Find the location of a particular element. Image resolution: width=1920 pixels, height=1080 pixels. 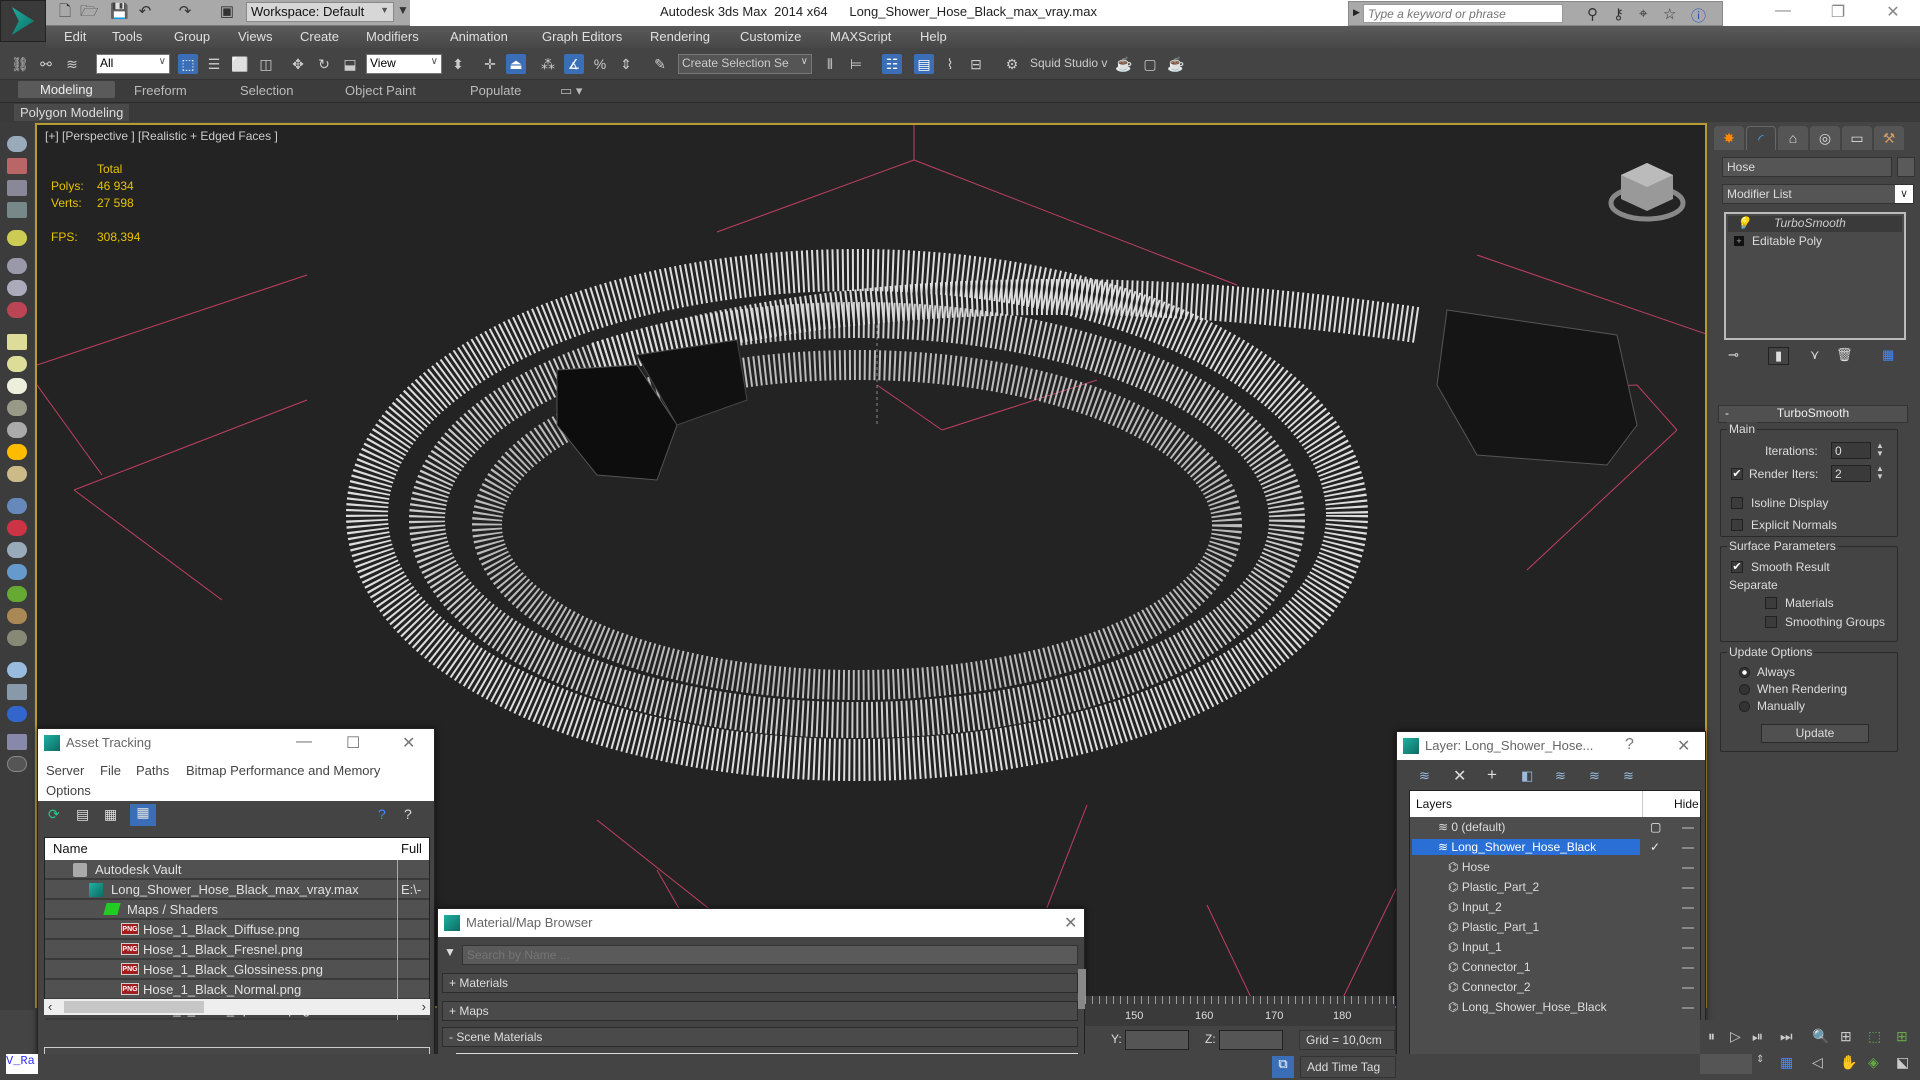

zoom-all-icon: ⊞ is located at coordinates (1846, 1036).